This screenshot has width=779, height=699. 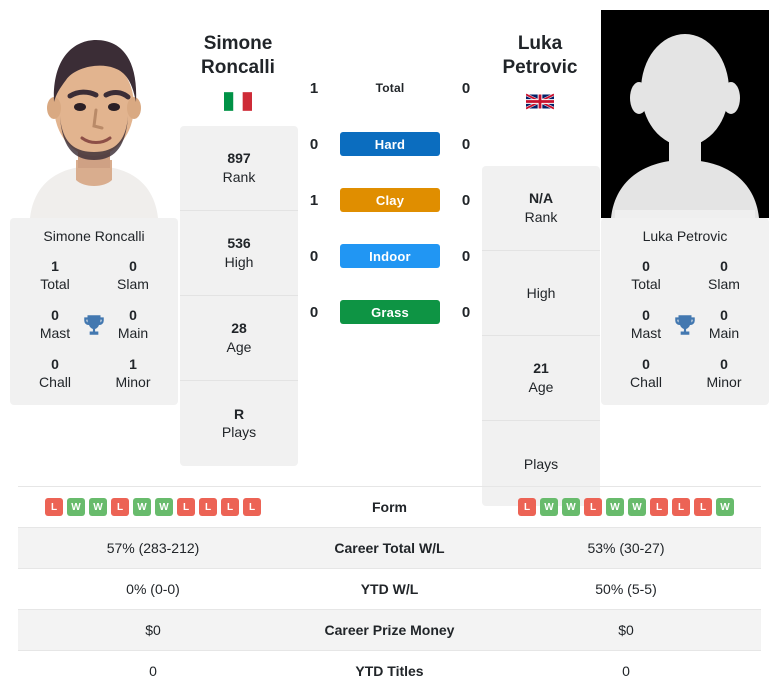 I want to click on row-label: Career Prize Money, so click(x=389, y=630).